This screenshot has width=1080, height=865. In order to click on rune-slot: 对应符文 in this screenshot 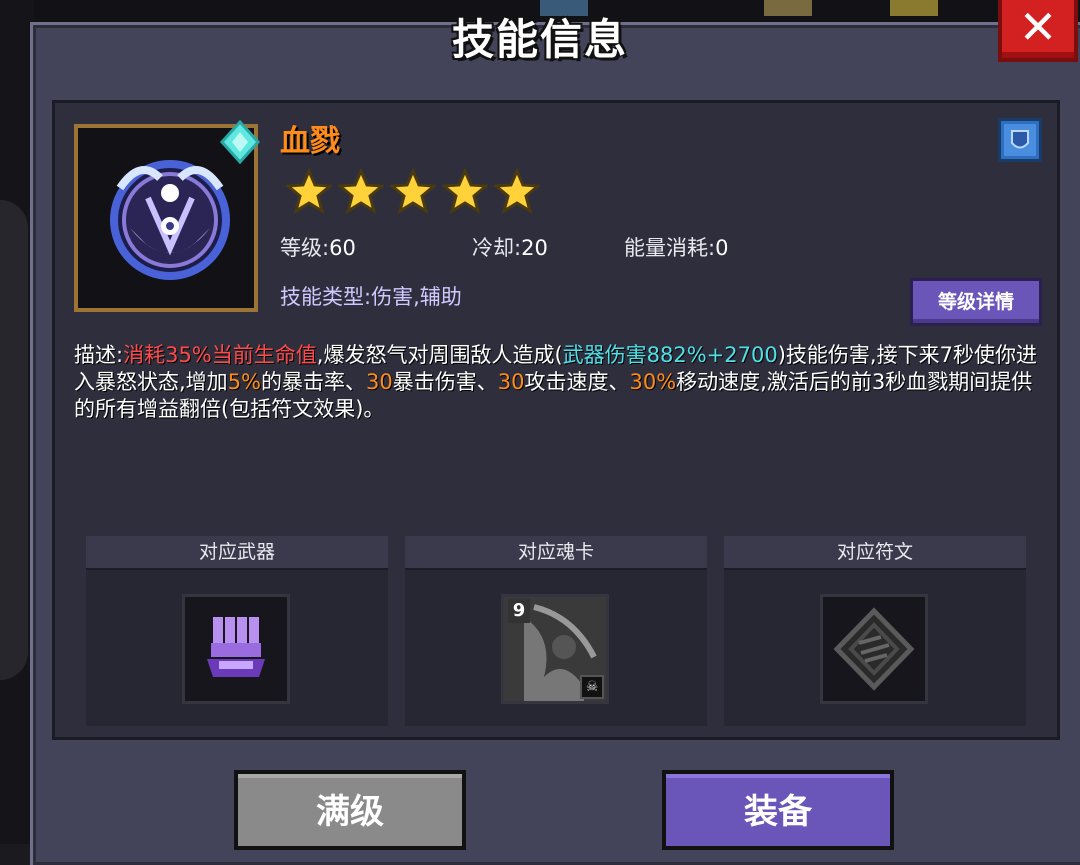, I will do `click(875, 631)`.